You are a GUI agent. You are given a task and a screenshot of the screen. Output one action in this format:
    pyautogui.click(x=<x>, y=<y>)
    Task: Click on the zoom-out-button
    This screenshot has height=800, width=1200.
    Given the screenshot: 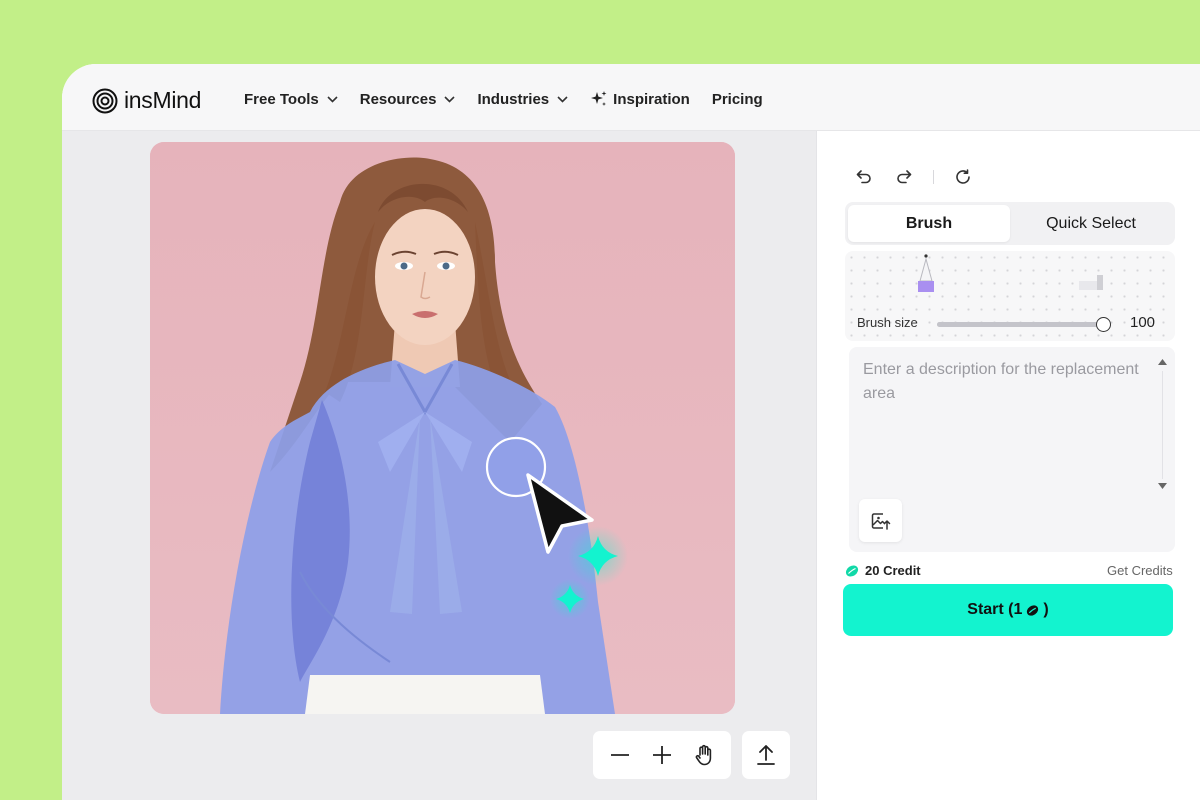 What is the action you would take?
    pyautogui.click(x=620, y=755)
    